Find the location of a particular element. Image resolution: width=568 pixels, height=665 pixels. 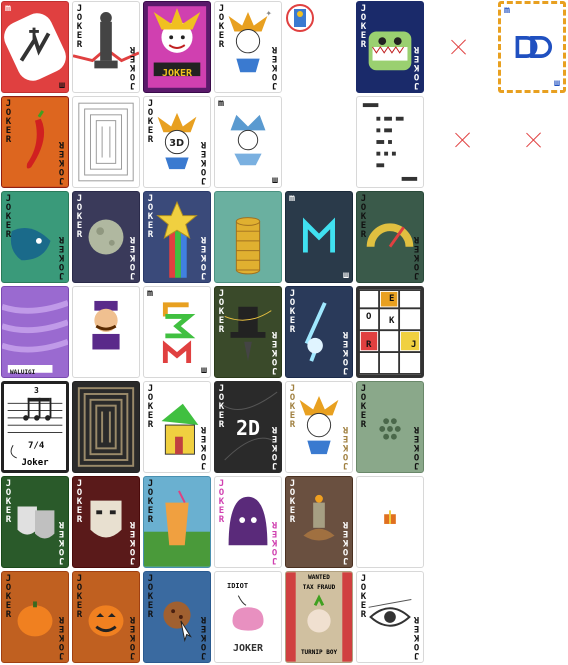

joker-card-coin-stack is located at coordinates (248, 237).